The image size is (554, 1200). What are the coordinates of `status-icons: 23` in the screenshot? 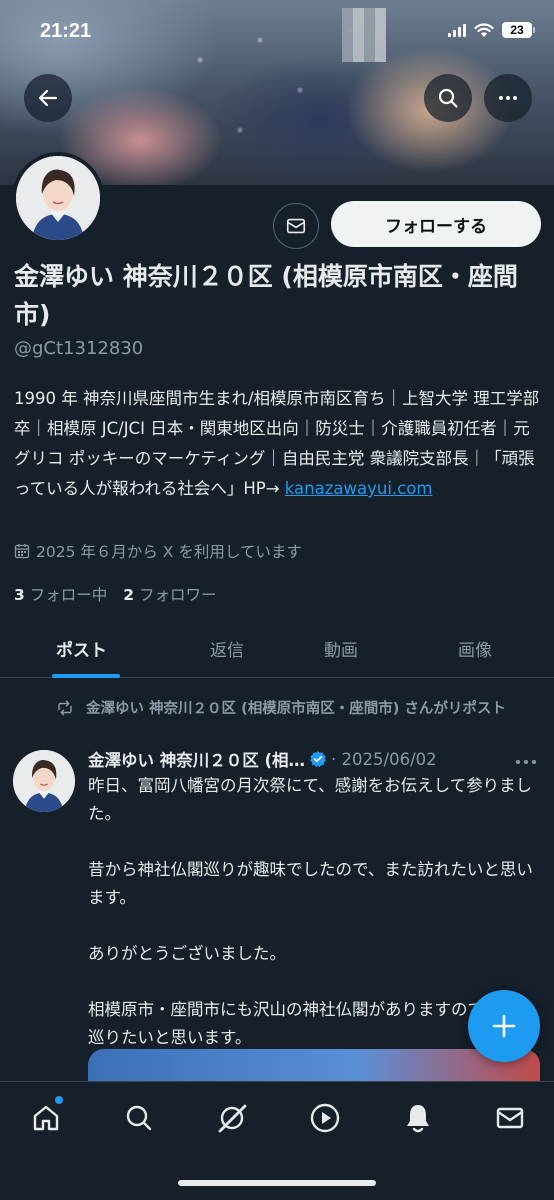 It's located at (491, 30).